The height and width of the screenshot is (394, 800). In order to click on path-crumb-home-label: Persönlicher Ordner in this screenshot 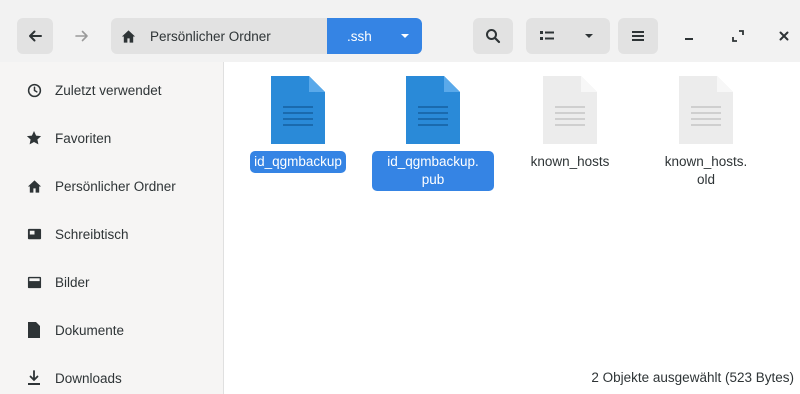, I will do `click(210, 36)`.